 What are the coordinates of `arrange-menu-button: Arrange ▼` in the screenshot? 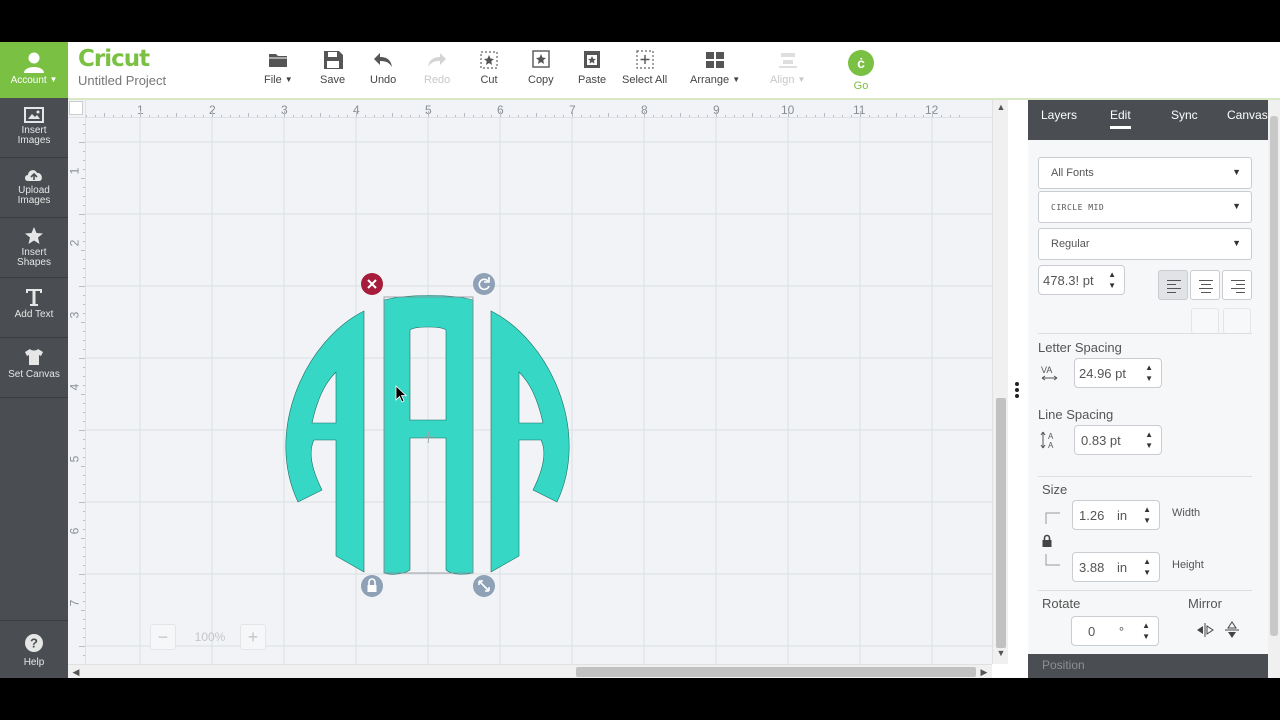 It's located at (715, 68).